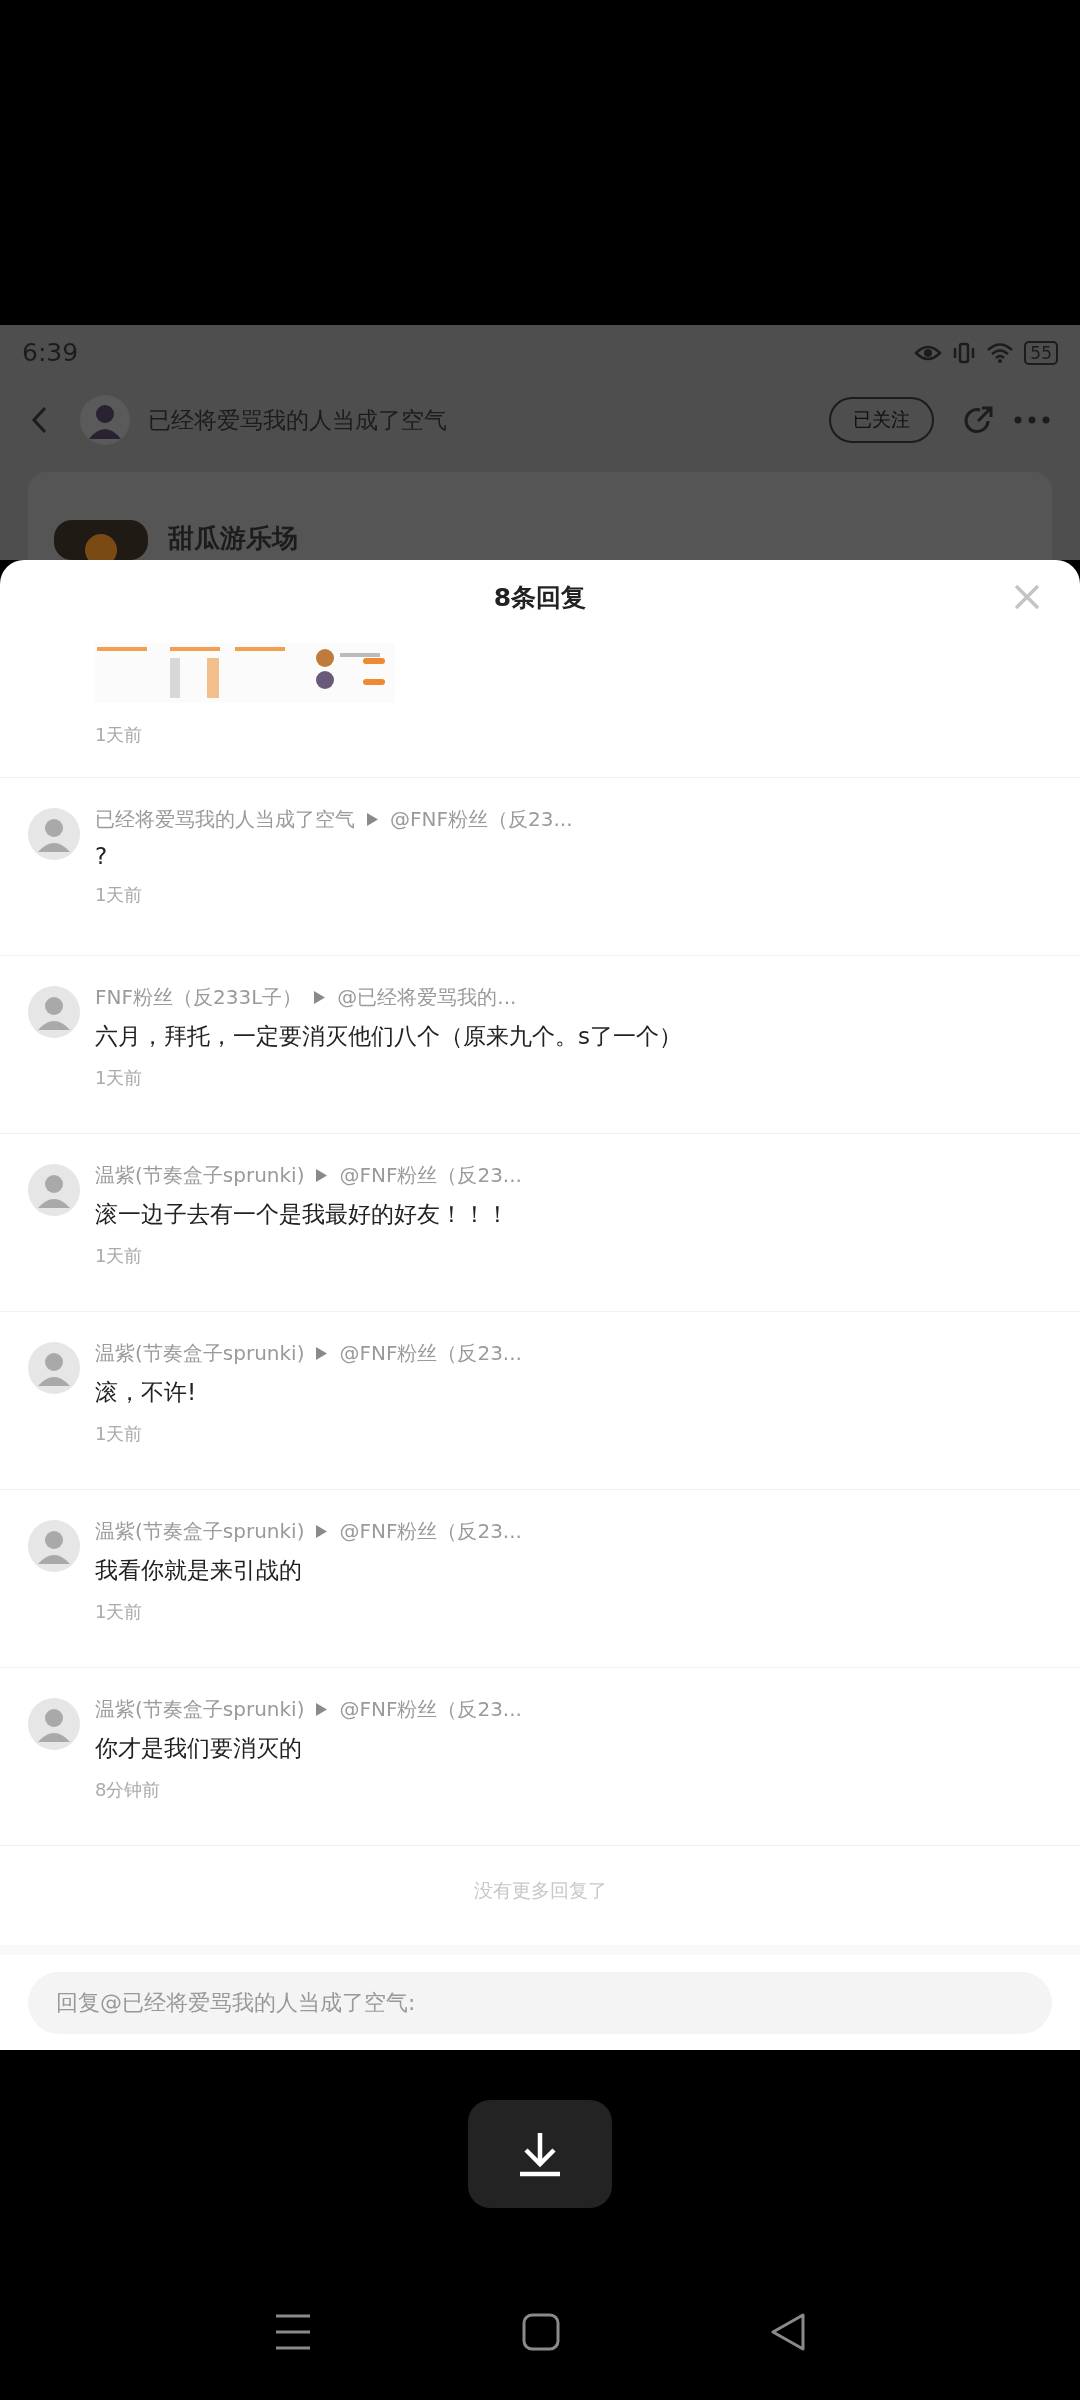 The image size is (1080, 2400). Describe the element at coordinates (541, 2332) in the screenshot. I see `home-icon` at that location.